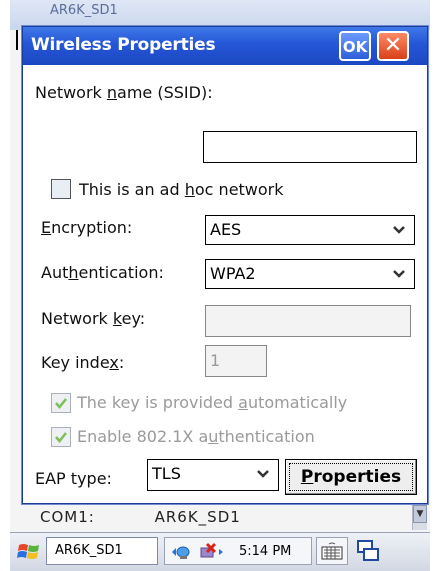  I want to click on eap-type-select: TLS, so click(213, 475).